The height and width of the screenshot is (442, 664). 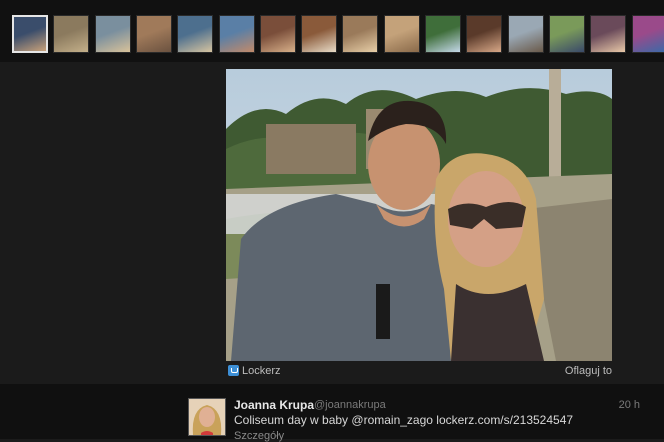 What do you see at coordinates (293, 420) in the screenshot?
I see `tweet-text-body: Coliseum day w baby` at bounding box center [293, 420].